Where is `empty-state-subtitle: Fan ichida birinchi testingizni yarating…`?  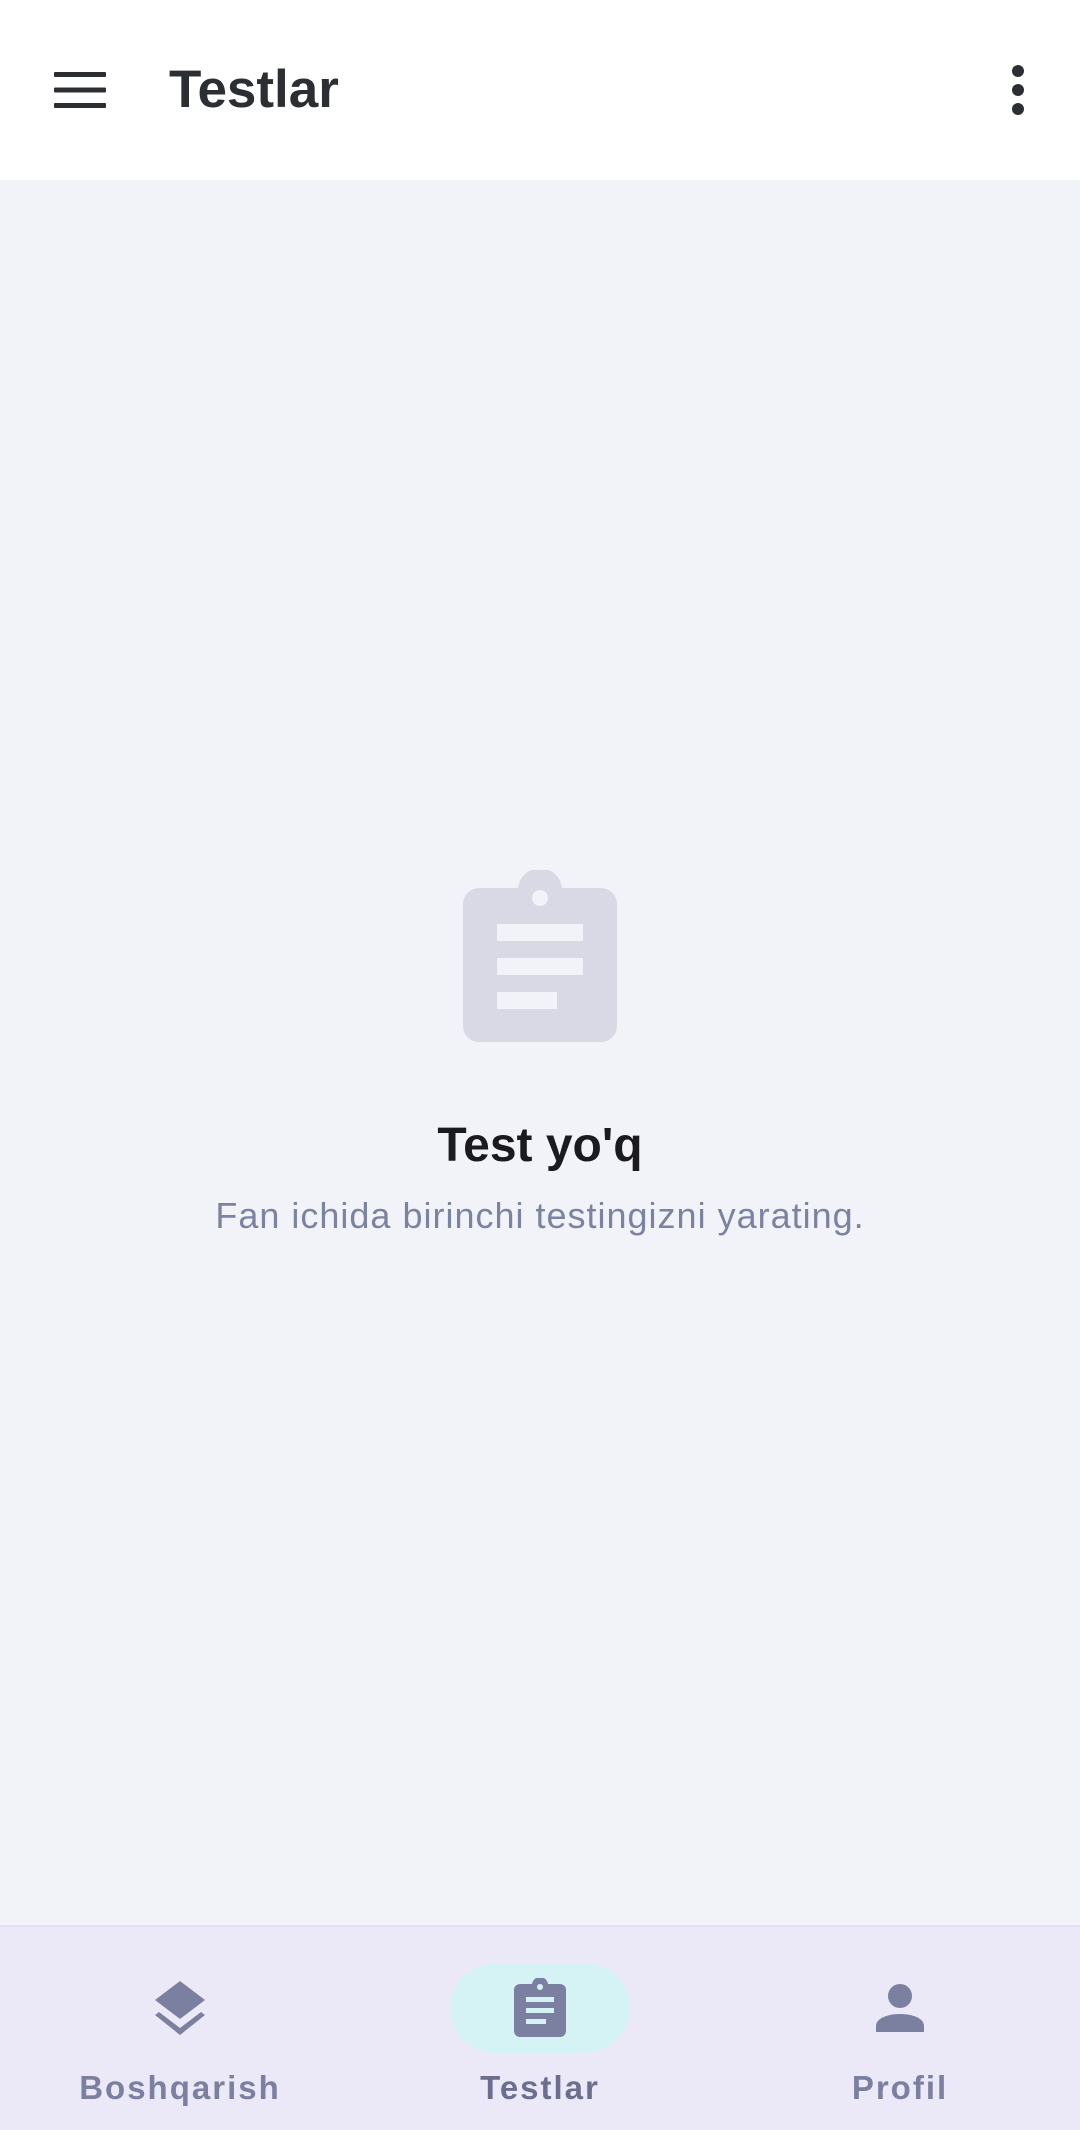 empty-state-subtitle: Fan ichida birinchi testingizni yarating… is located at coordinates (540, 1215).